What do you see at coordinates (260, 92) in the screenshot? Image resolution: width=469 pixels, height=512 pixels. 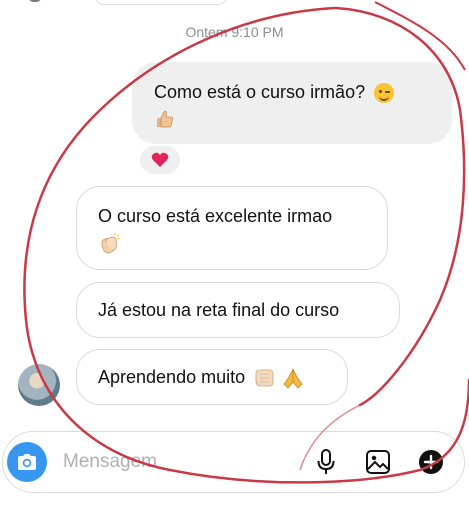 I see `sent-message-text: Como está o curso irmão?` at bounding box center [260, 92].